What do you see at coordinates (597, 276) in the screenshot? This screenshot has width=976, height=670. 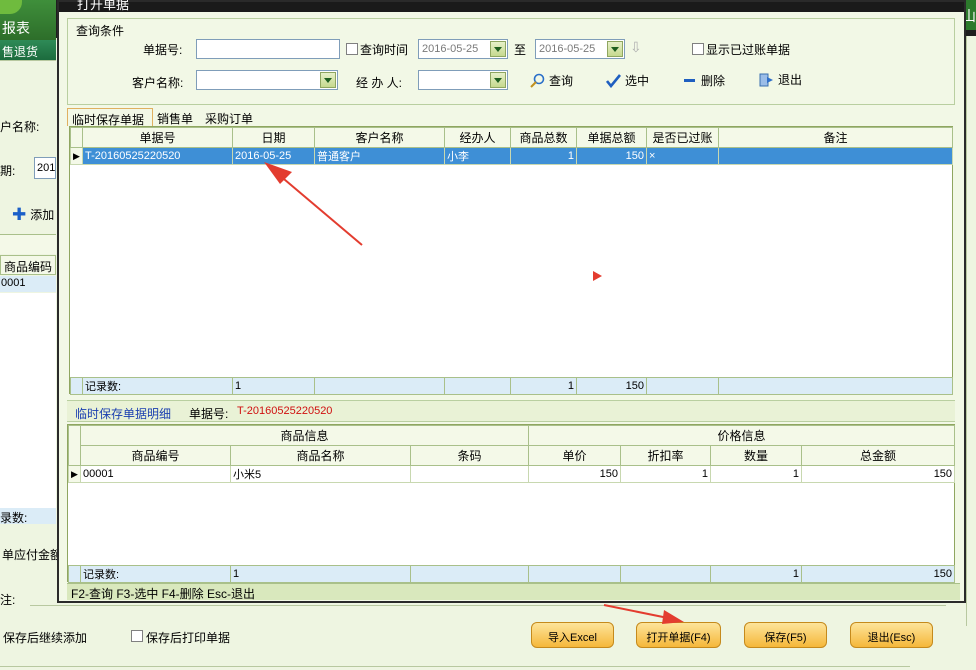 I see `annotation-marker` at bounding box center [597, 276].